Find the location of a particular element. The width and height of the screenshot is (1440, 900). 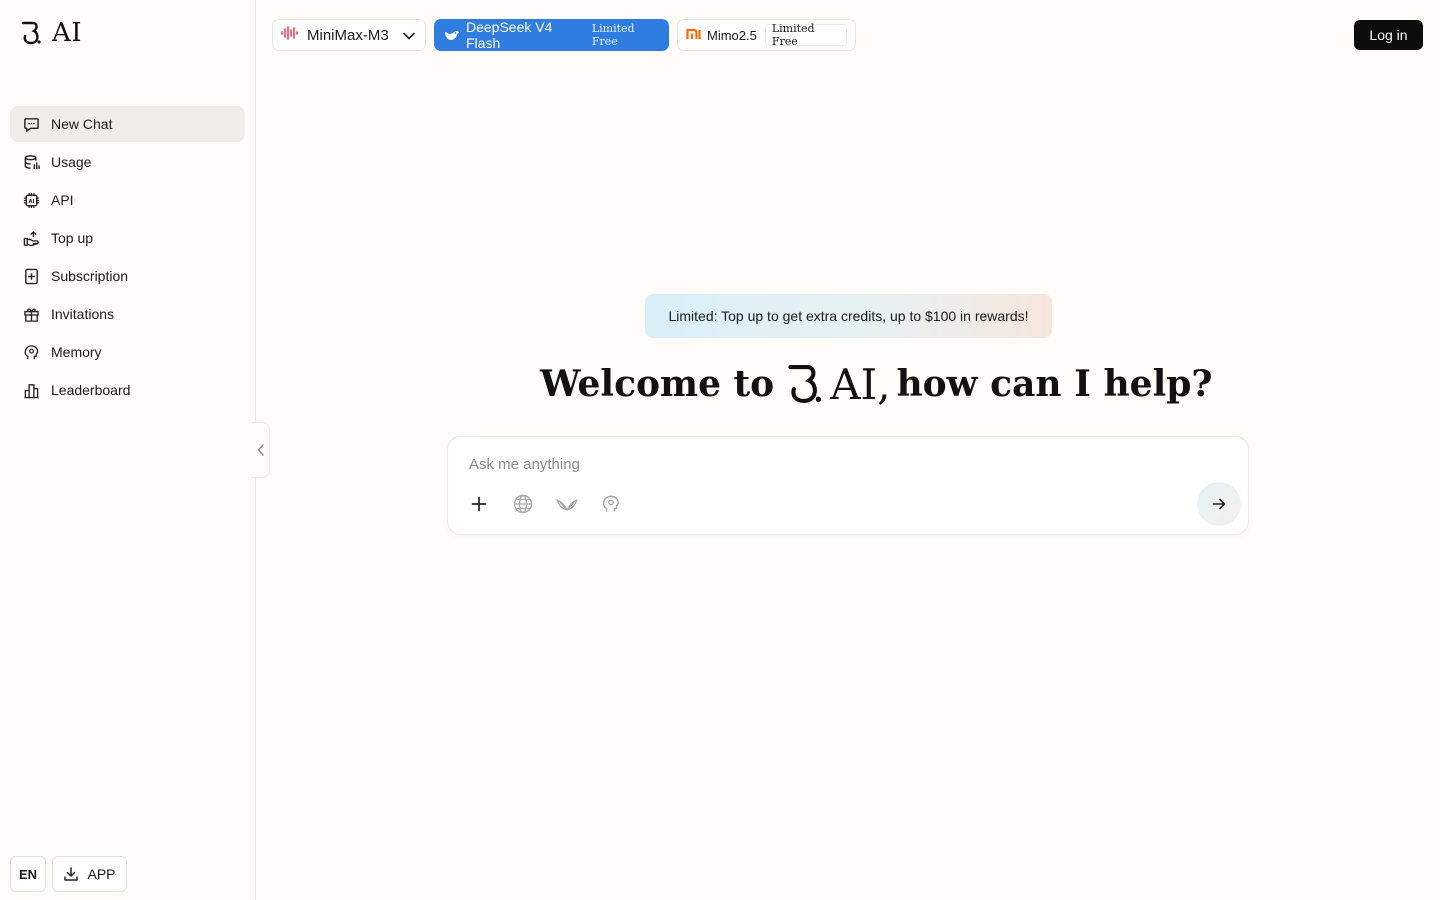

sidebar-item-label: API is located at coordinates (62, 200).